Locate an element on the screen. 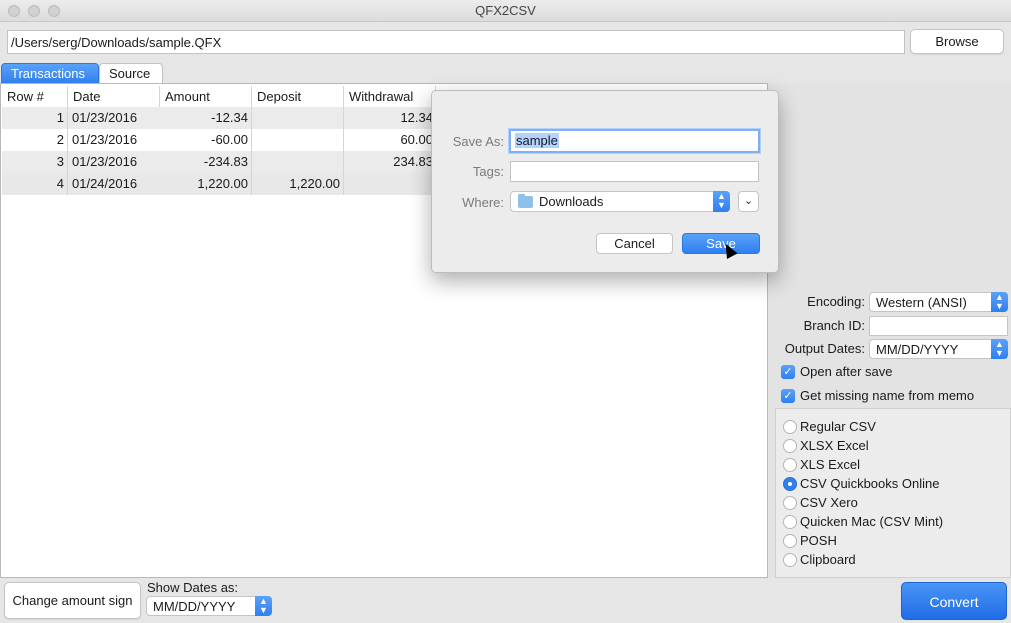 This screenshot has height=623, width=1011. column-header-row: Row # is located at coordinates (35, 97).